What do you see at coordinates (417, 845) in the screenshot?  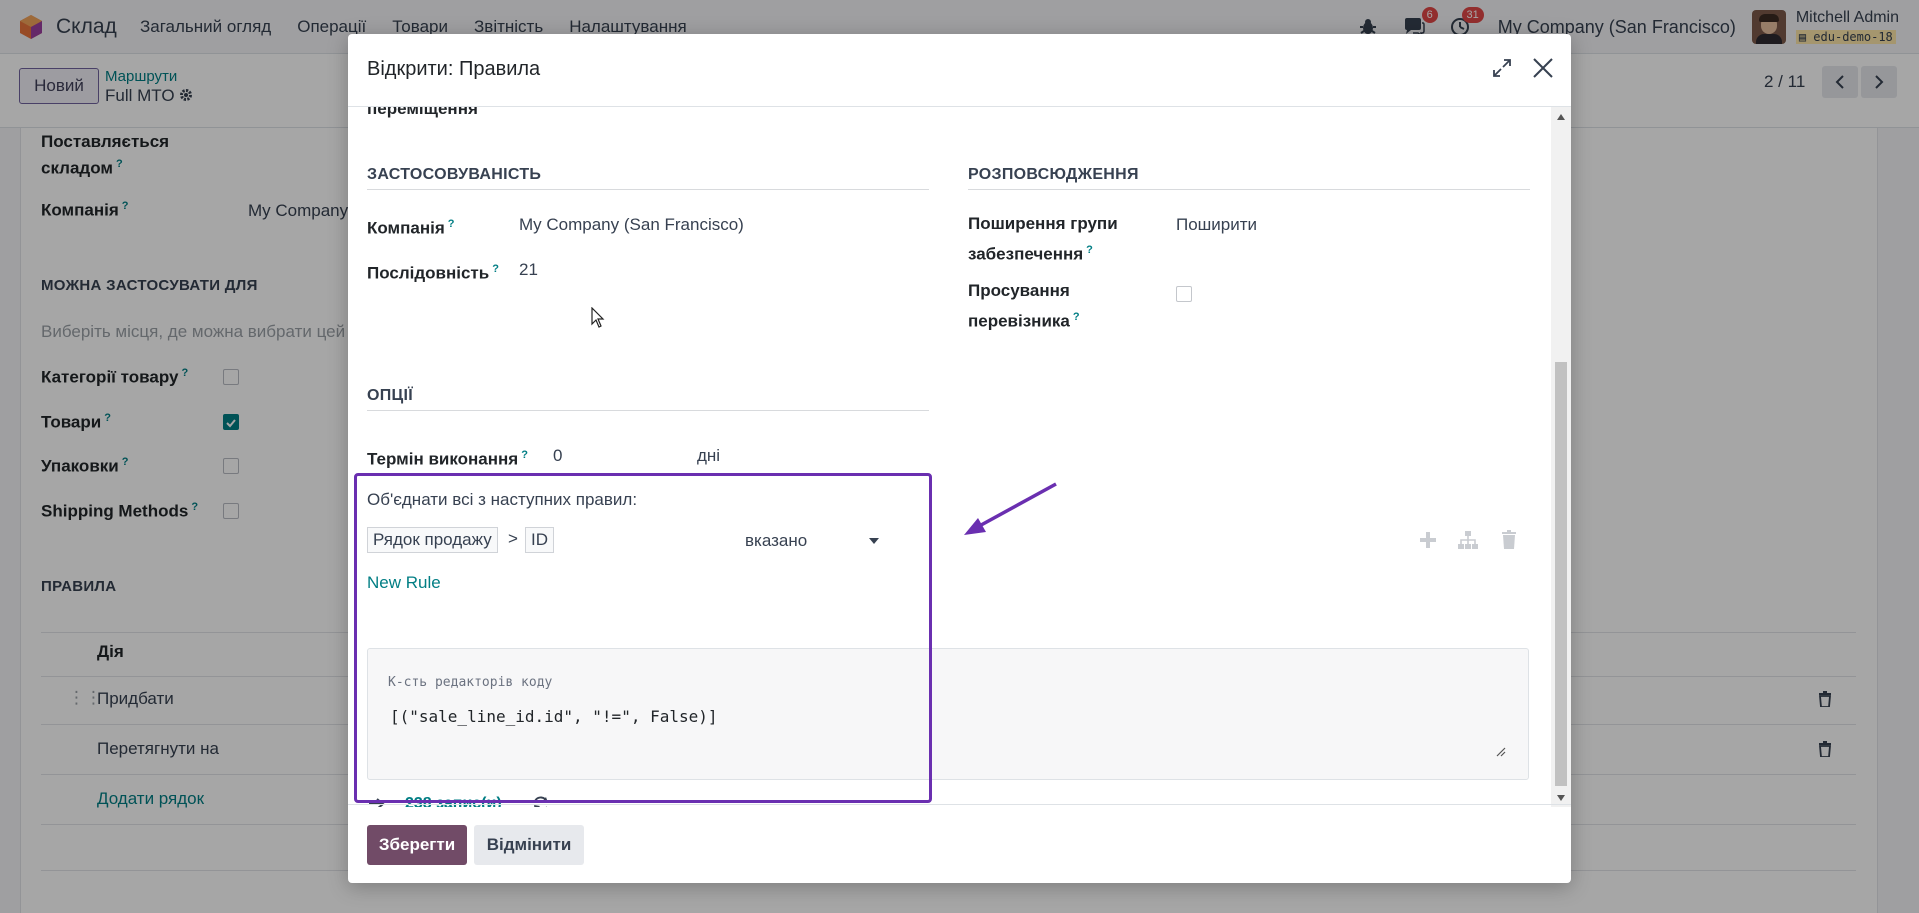 I see `save-button: Зберегти` at bounding box center [417, 845].